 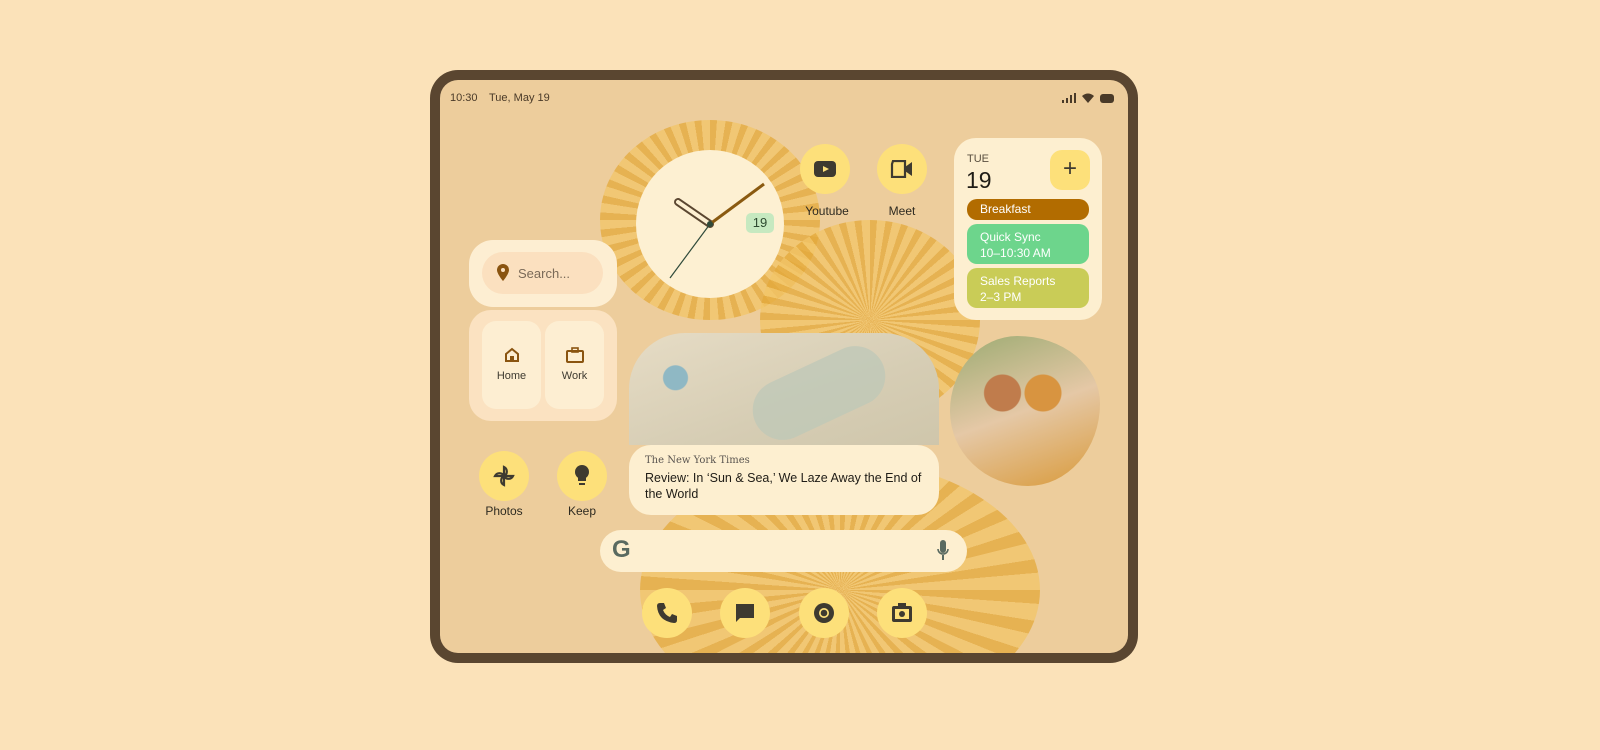 What do you see at coordinates (1001, 297) in the screenshot?
I see `event-time: 2–3 PM` at bounding box center [1001, 297].